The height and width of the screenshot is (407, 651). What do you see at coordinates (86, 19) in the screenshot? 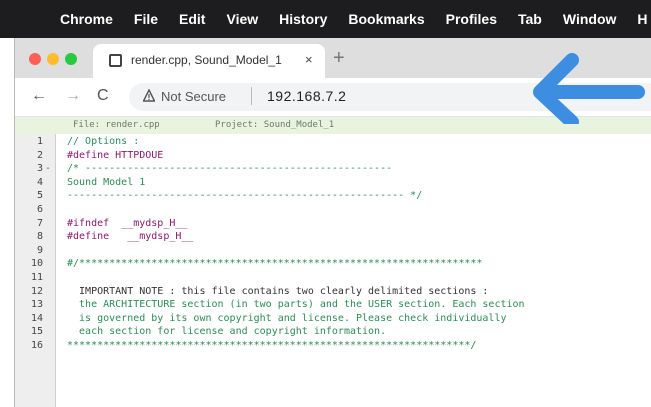
I see `menu-chrome: Chrome` at bounding box center [86, 19].